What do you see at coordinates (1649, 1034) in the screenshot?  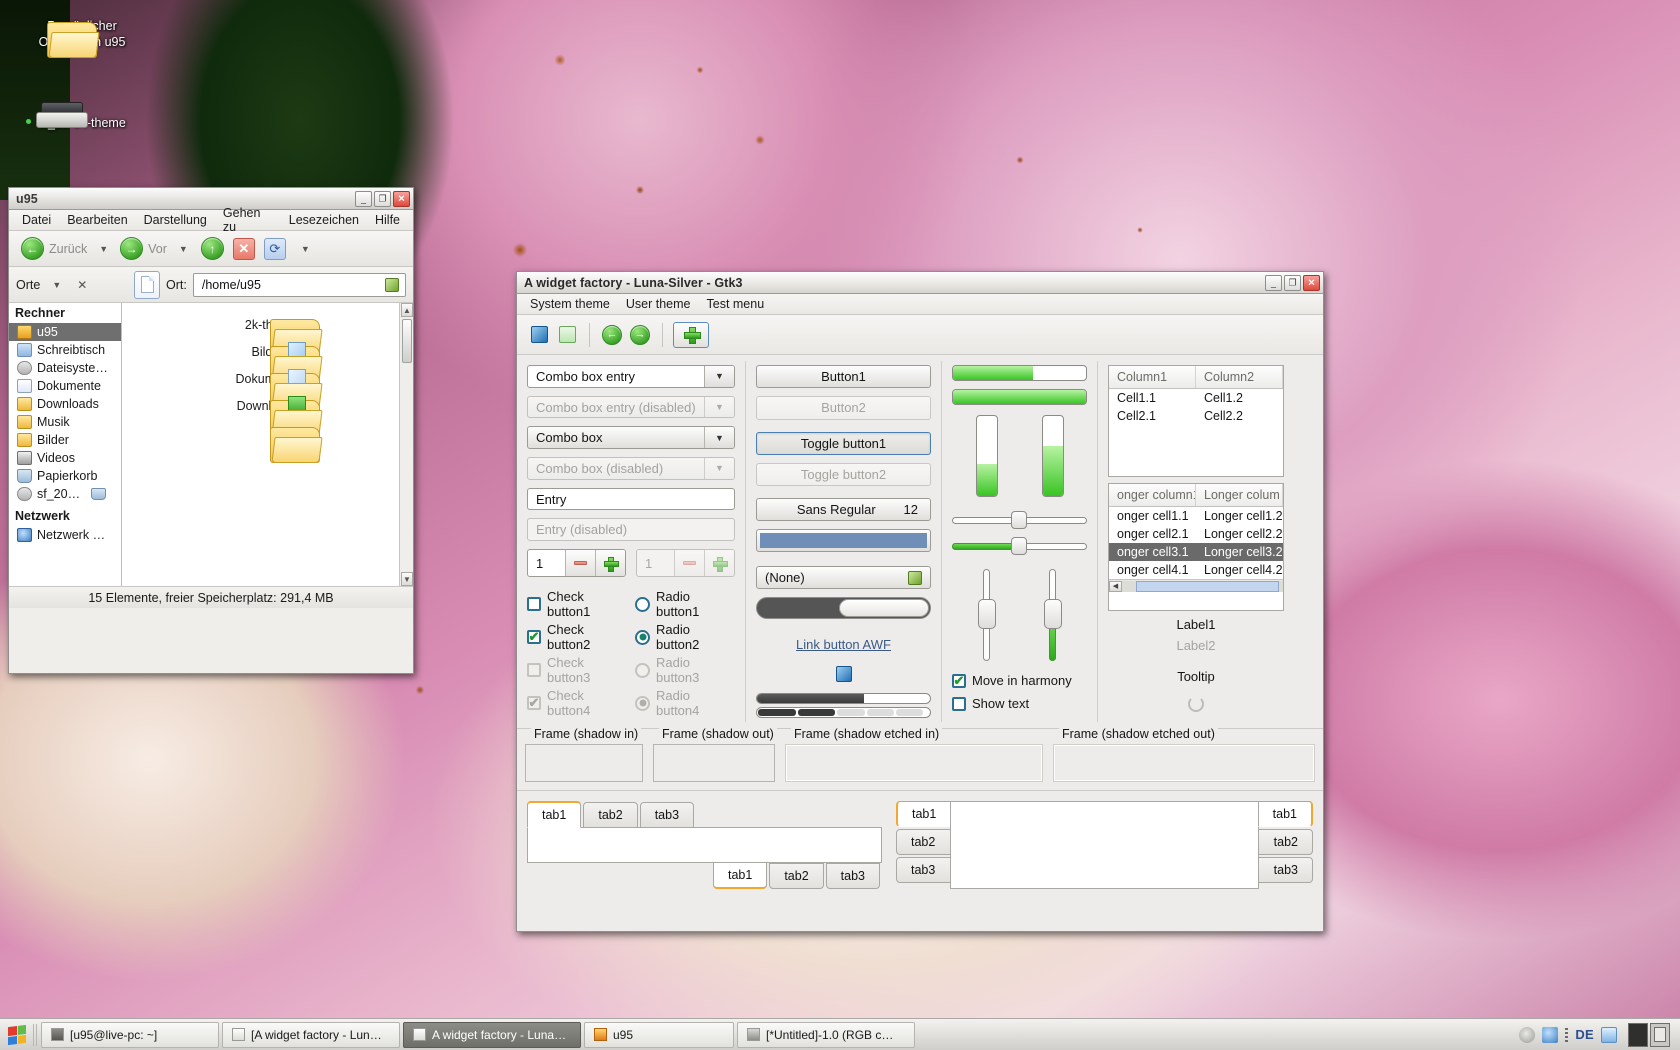 I see `workspace-pager` at bounding box center [1649, 1034].